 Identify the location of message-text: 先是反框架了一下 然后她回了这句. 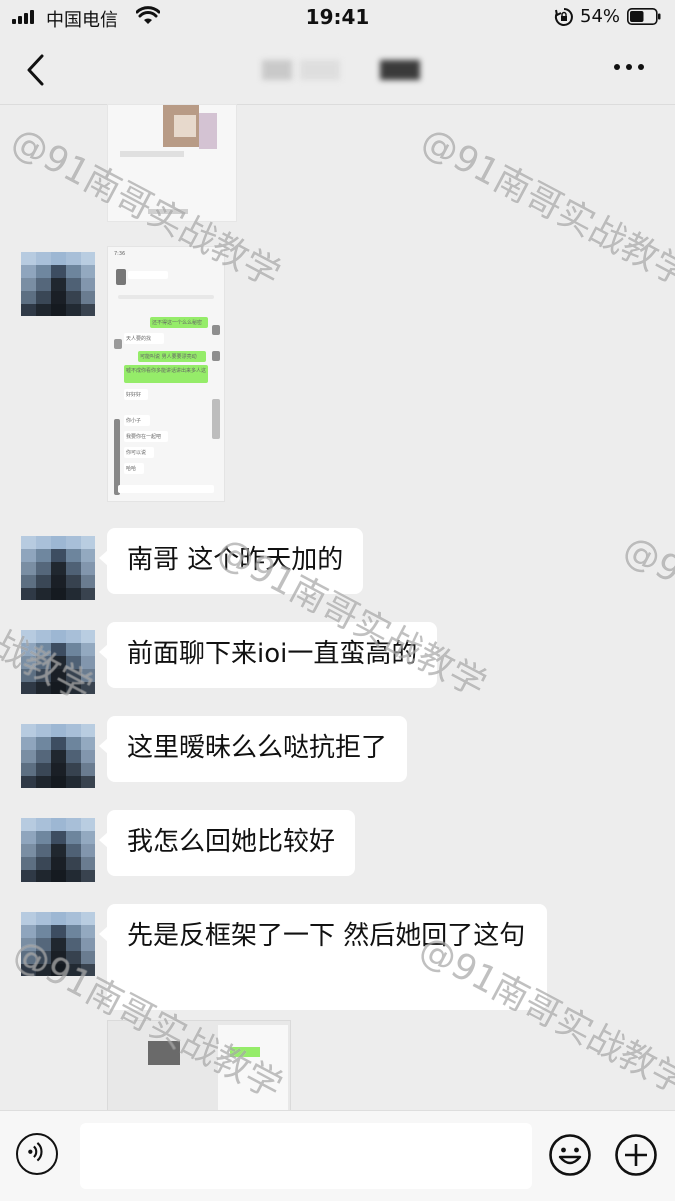
(326, 936).